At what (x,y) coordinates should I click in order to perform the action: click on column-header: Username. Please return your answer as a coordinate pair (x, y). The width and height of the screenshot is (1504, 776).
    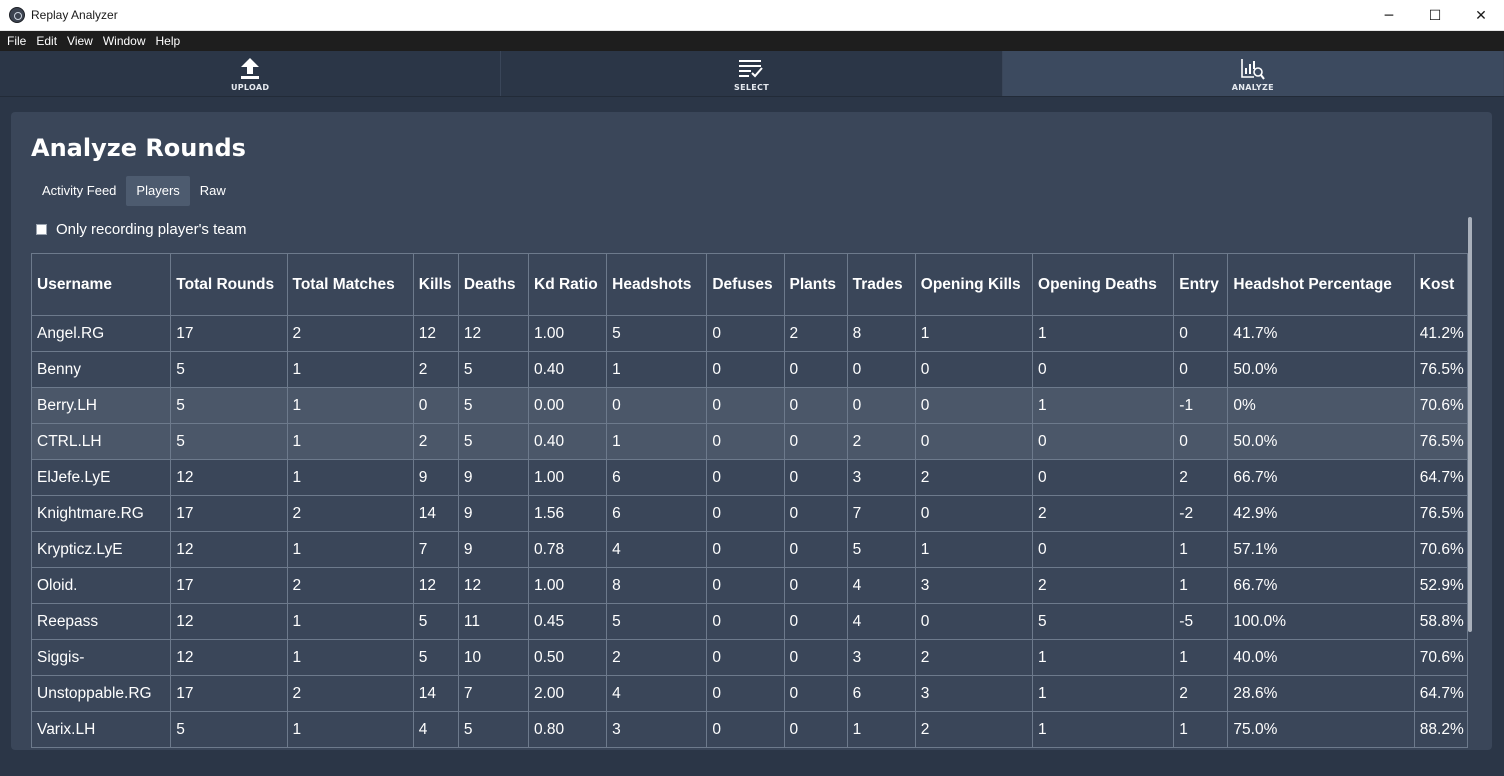
    Looking at the image, I should click on (101, 284).